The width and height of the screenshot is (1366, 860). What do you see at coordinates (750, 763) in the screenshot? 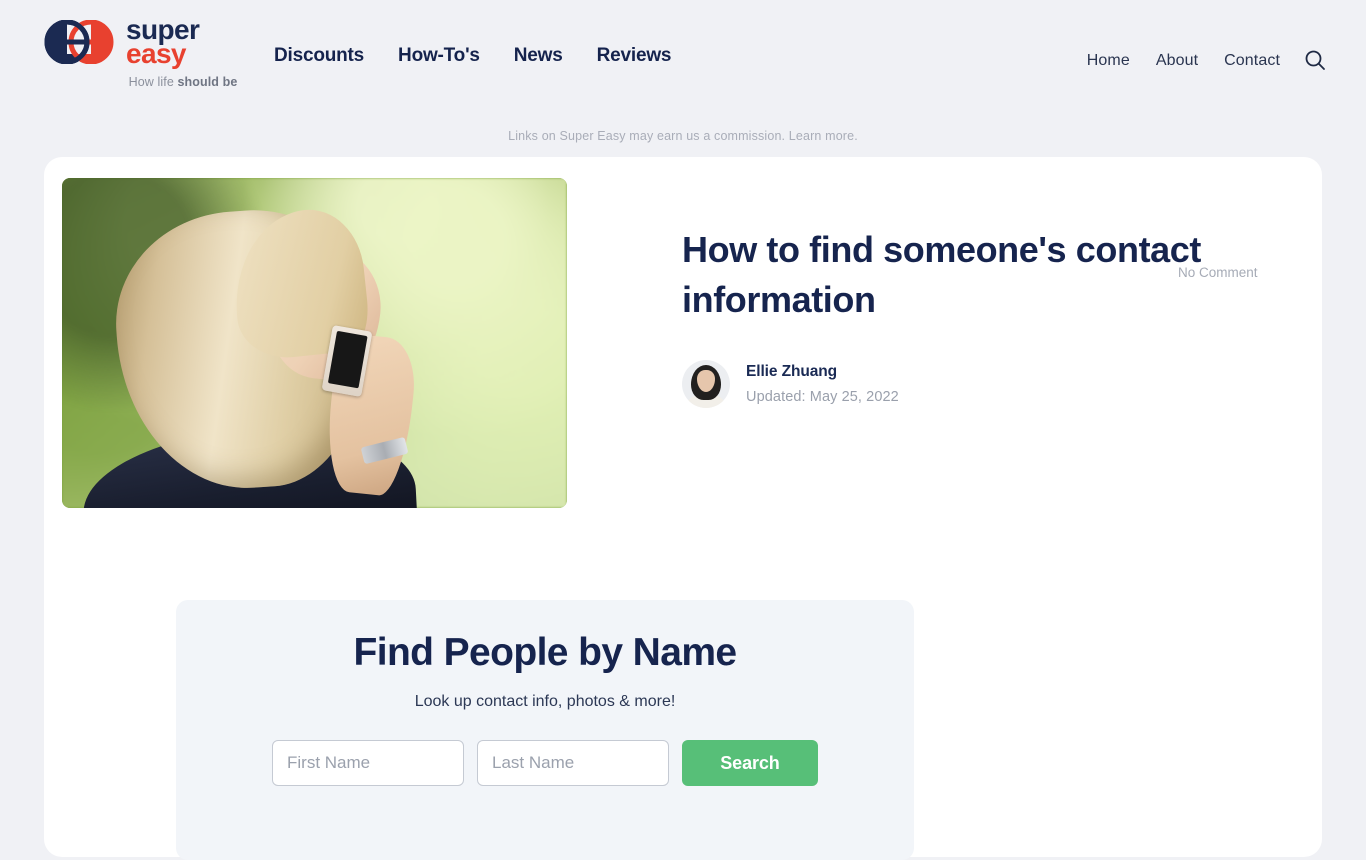
I see `people-search-button: Search` at bounding box center [750, 763].